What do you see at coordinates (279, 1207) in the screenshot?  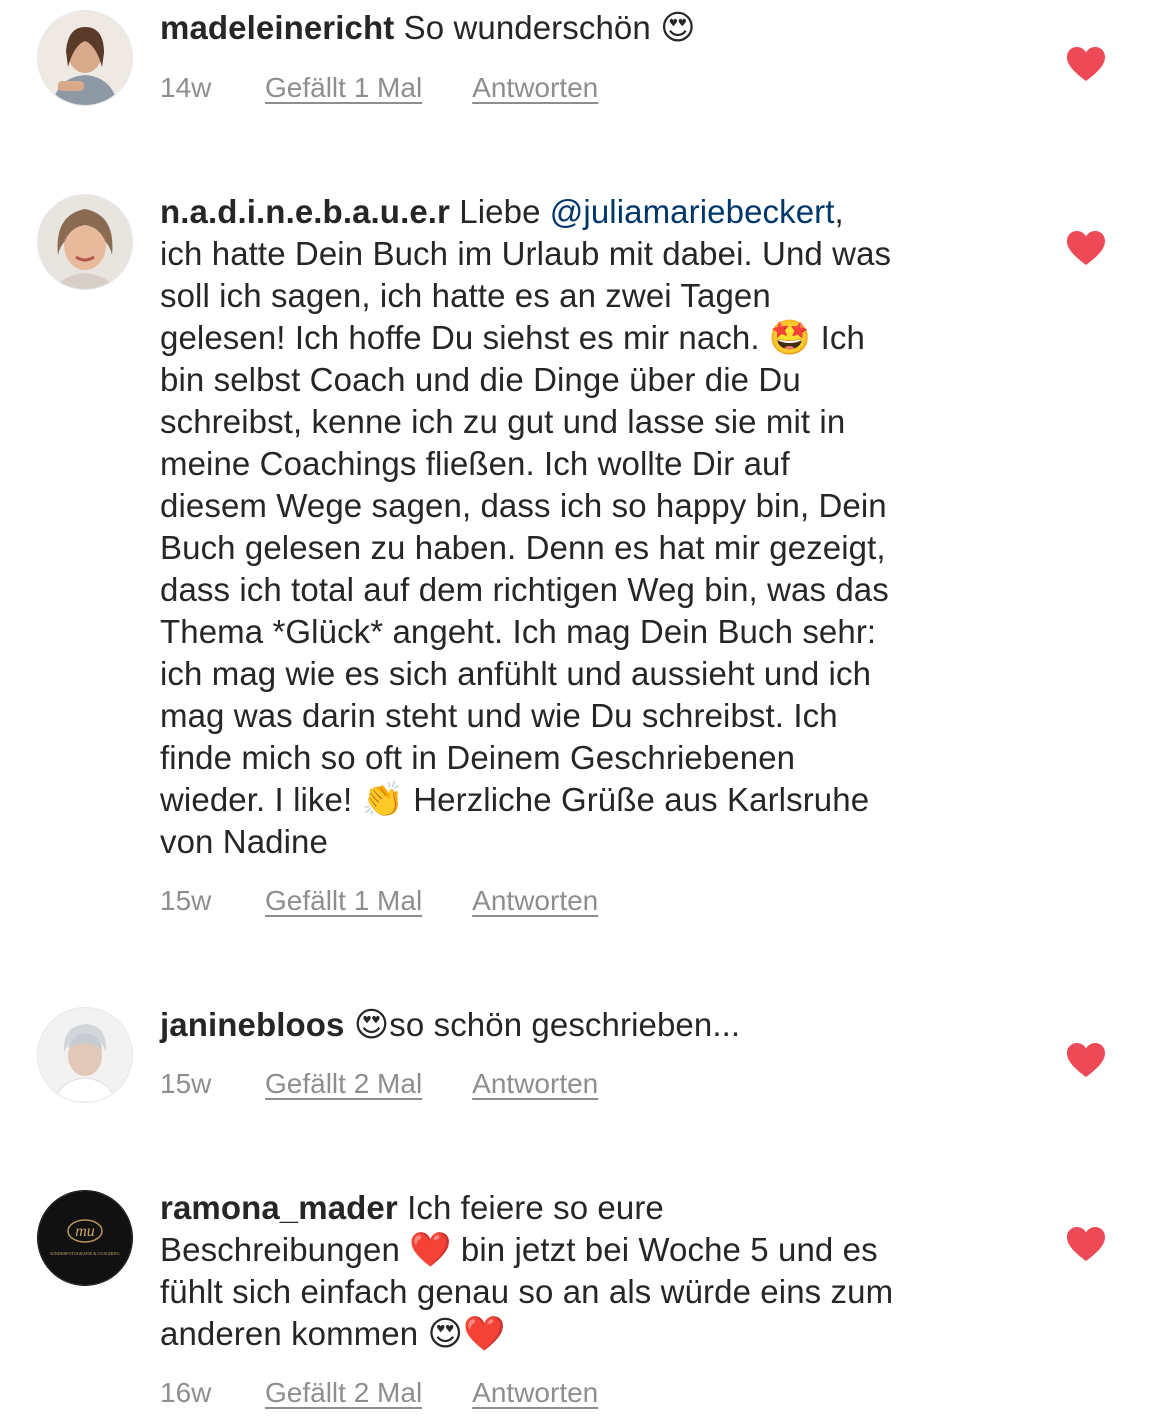 I see `username-link: ramona_mader` at bounding box center [279, 1207].